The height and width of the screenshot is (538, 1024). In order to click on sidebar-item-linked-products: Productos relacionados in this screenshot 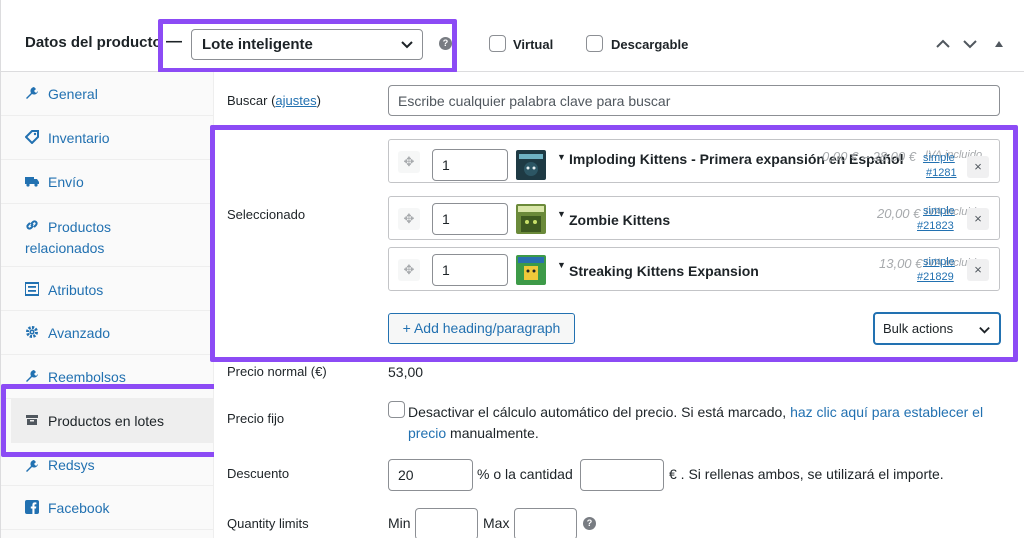, I will do `click(107, 235)`.